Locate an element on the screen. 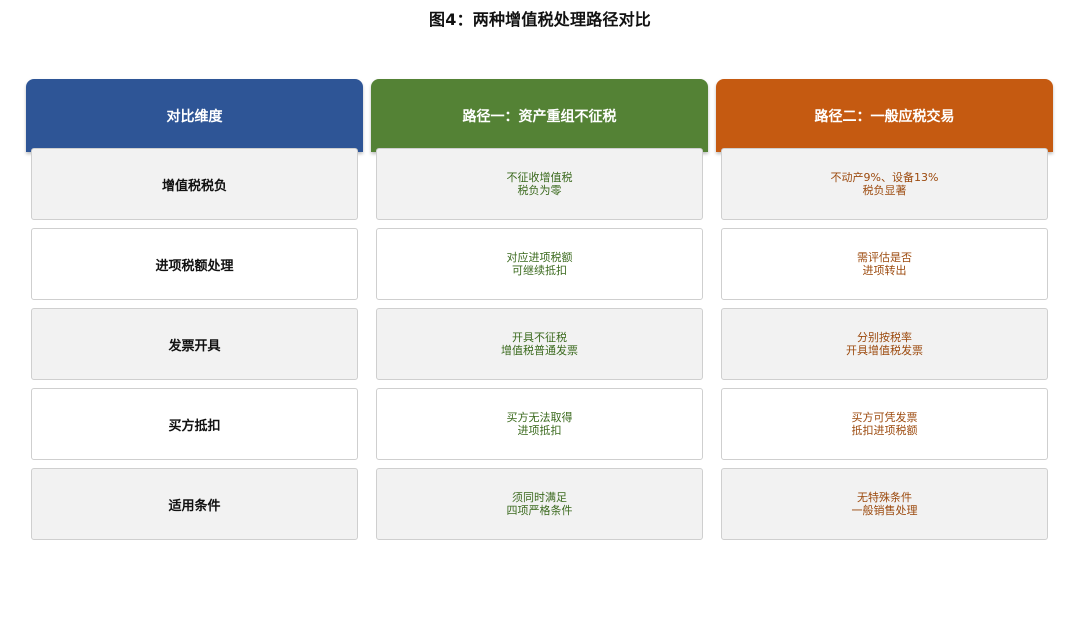  dimension-cell-vat-burden: 增值税税负 is located at coordinates (194, 184).